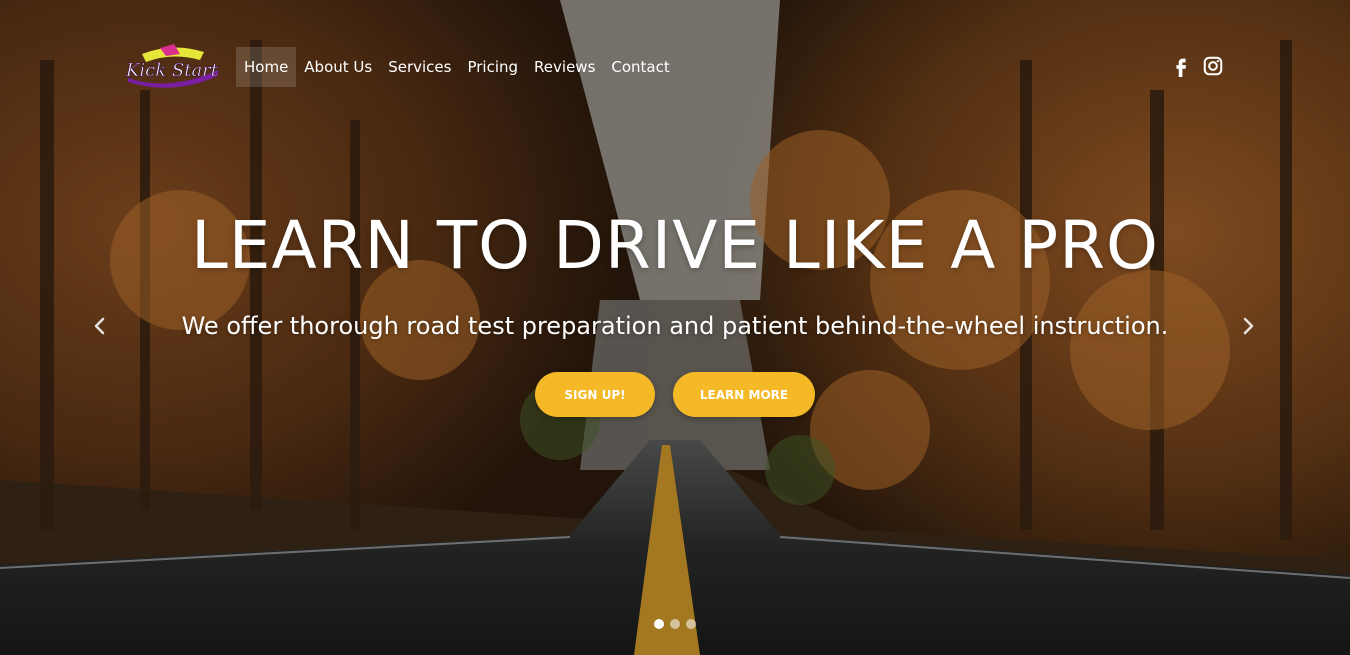 Image resolution: width=1350 pixels, height=655 pixels. I want to click on facebook-icon, so click(1181, 66).